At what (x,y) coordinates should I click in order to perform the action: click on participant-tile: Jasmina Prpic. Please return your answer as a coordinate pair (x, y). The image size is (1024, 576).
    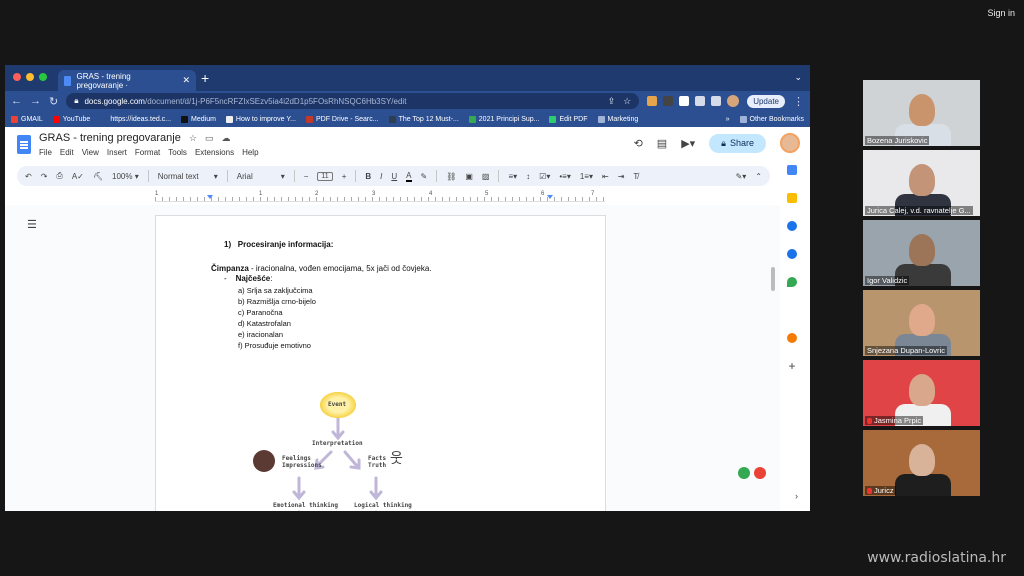
    Looking at the image, I should click on (921, 393).